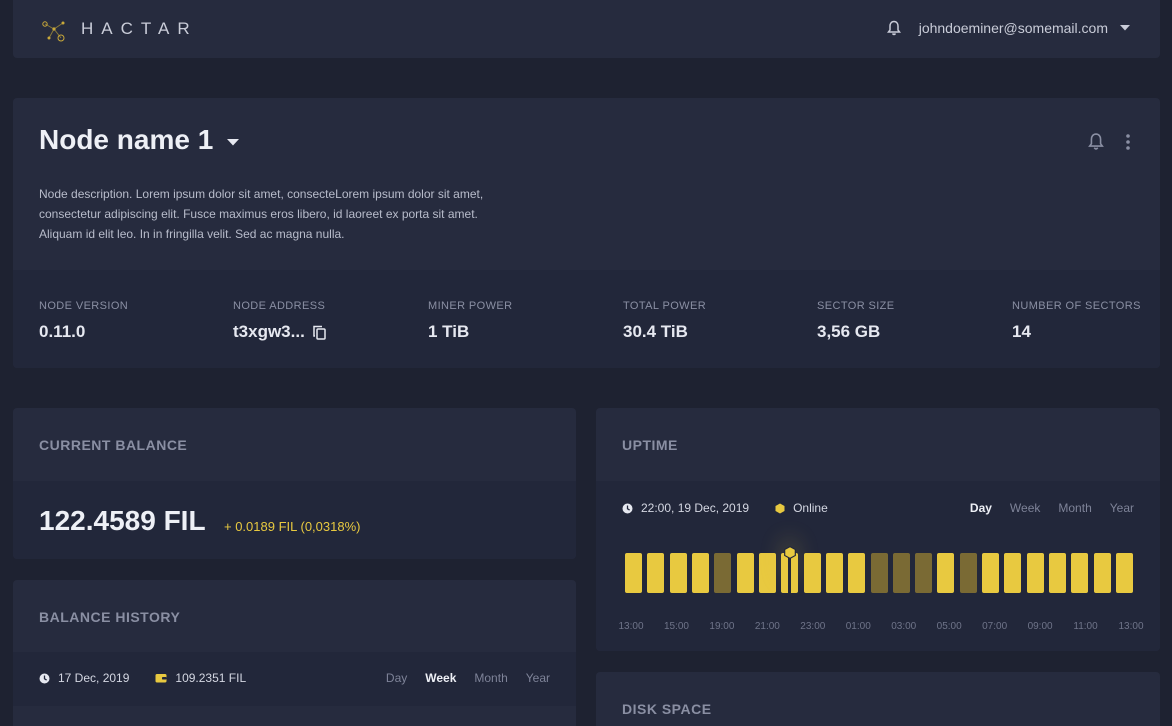 The height and width of the screenshot is (726, 1172). I want to click on stat-node-version: NODE VERSION 0.11.0, so click(83, 321).